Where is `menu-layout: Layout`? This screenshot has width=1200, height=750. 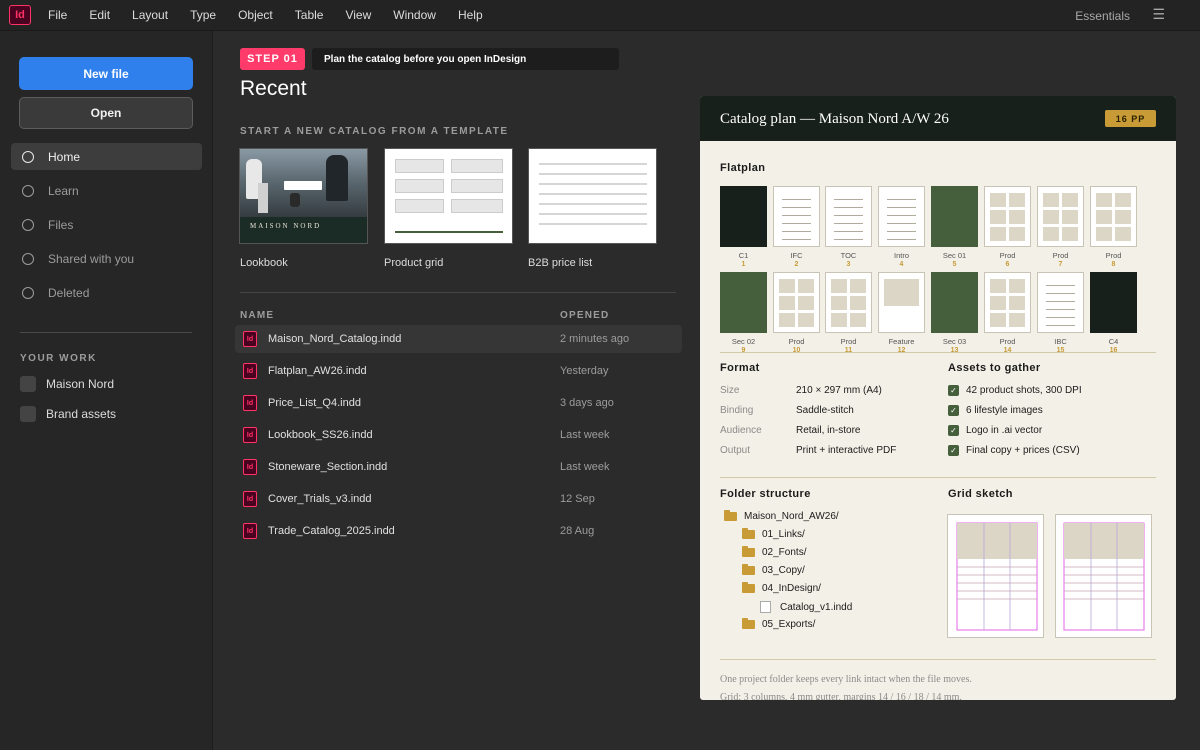 menu-layout: Layout is located at coordinates (150, 15).